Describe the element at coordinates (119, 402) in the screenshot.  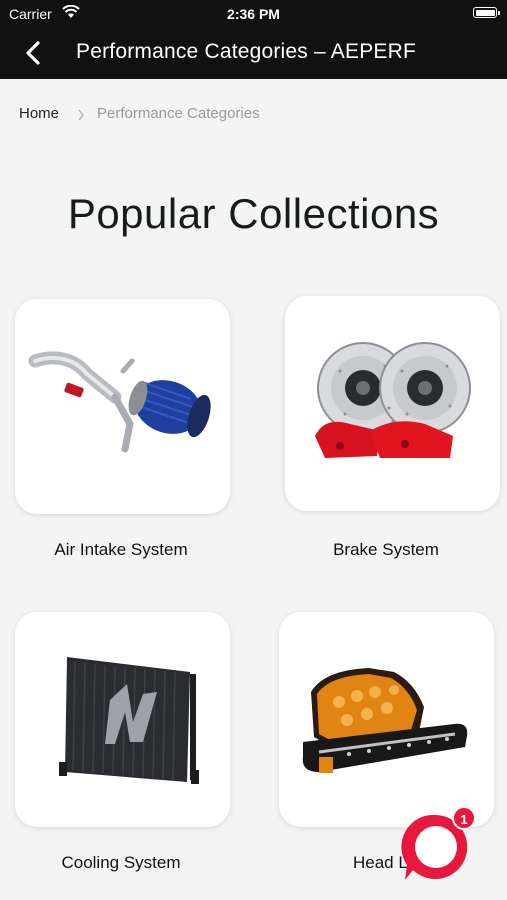
I see `air-intake-image` at that location.